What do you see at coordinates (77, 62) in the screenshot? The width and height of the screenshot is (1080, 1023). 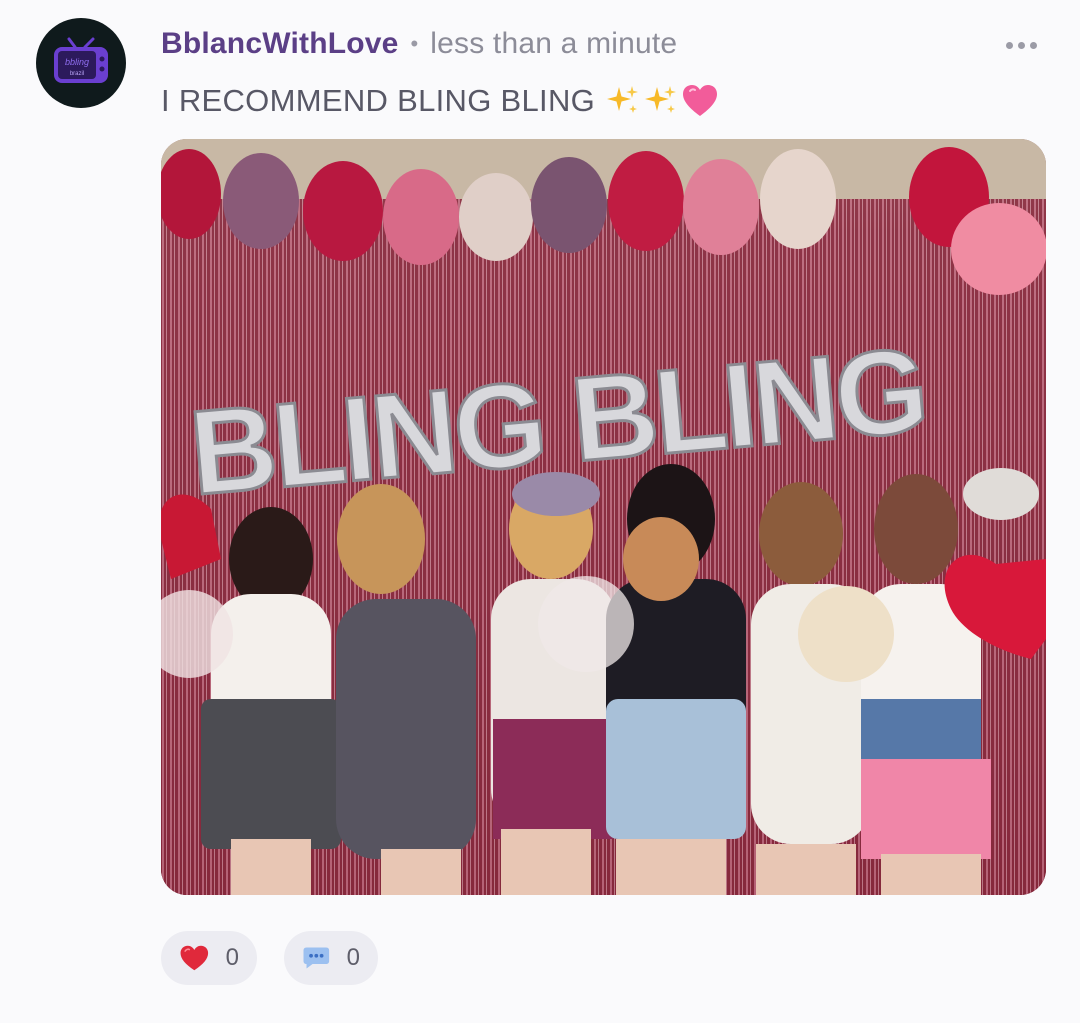 I see `avatar-logo-text: bbling` at bounding box center [77, 62].